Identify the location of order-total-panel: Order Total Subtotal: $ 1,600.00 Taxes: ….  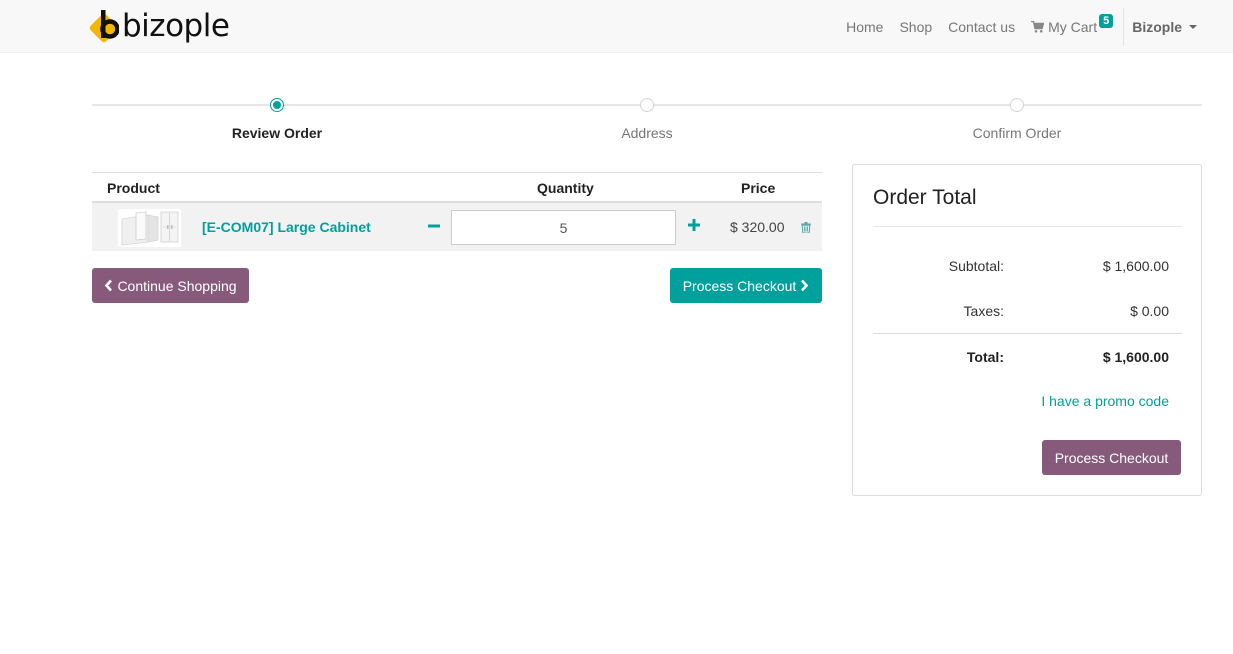
(1027, 330).